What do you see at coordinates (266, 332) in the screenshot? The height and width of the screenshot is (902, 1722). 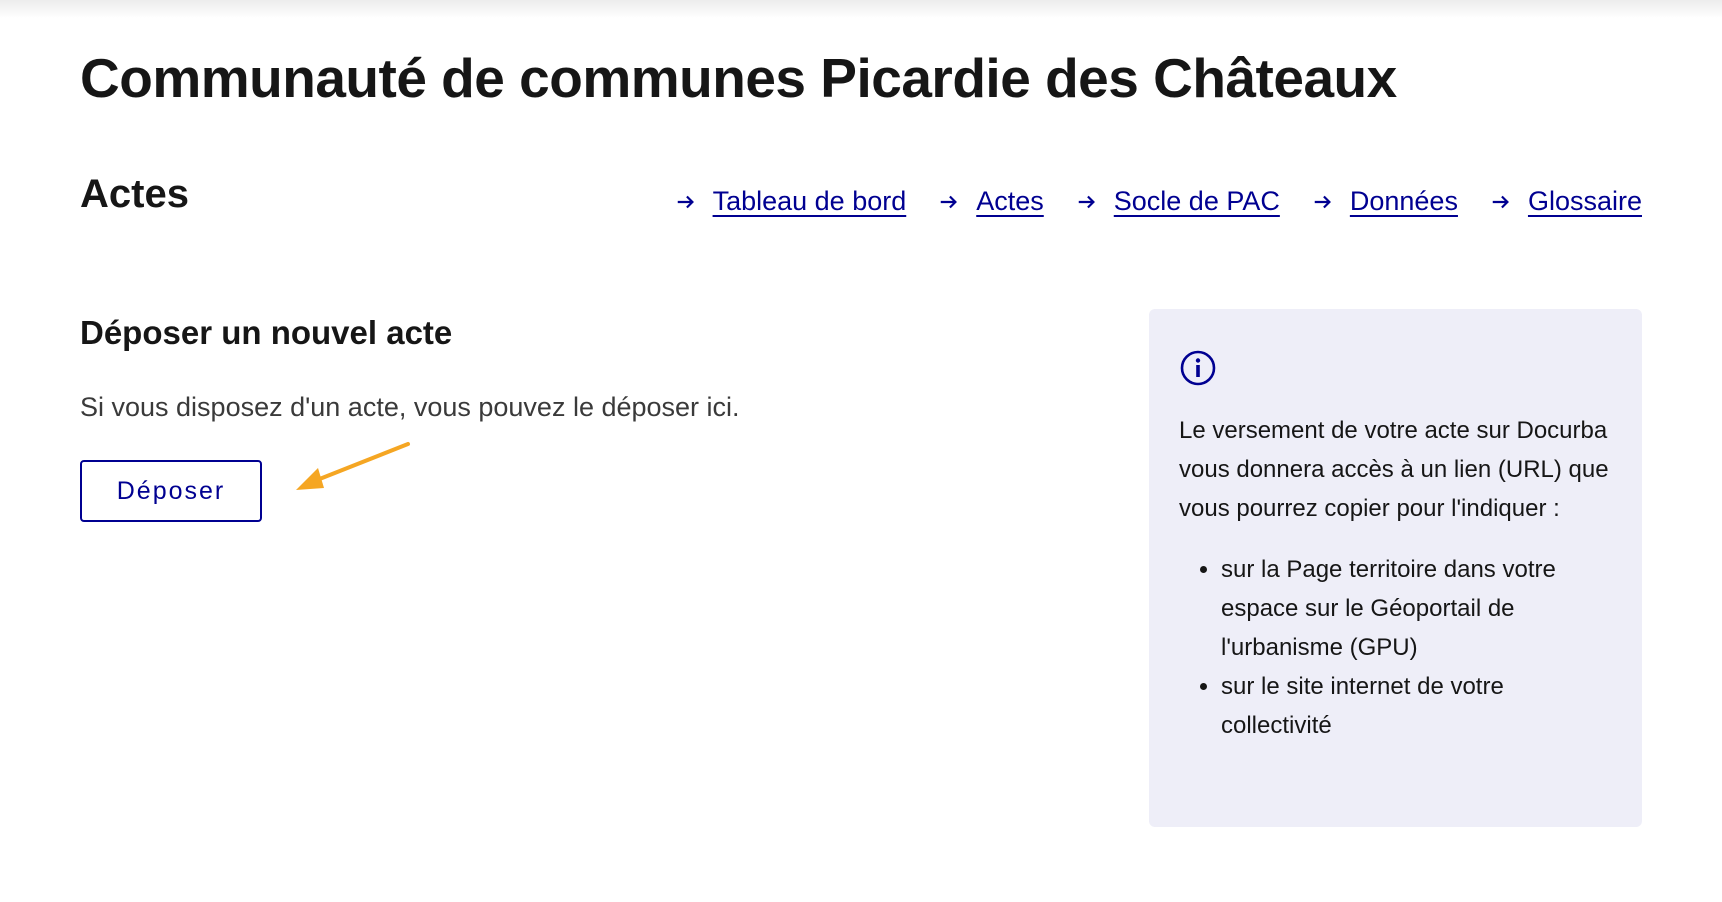 I see `deposit-heading: Déposer un nouvel acte` at bounding box center [266, 332].